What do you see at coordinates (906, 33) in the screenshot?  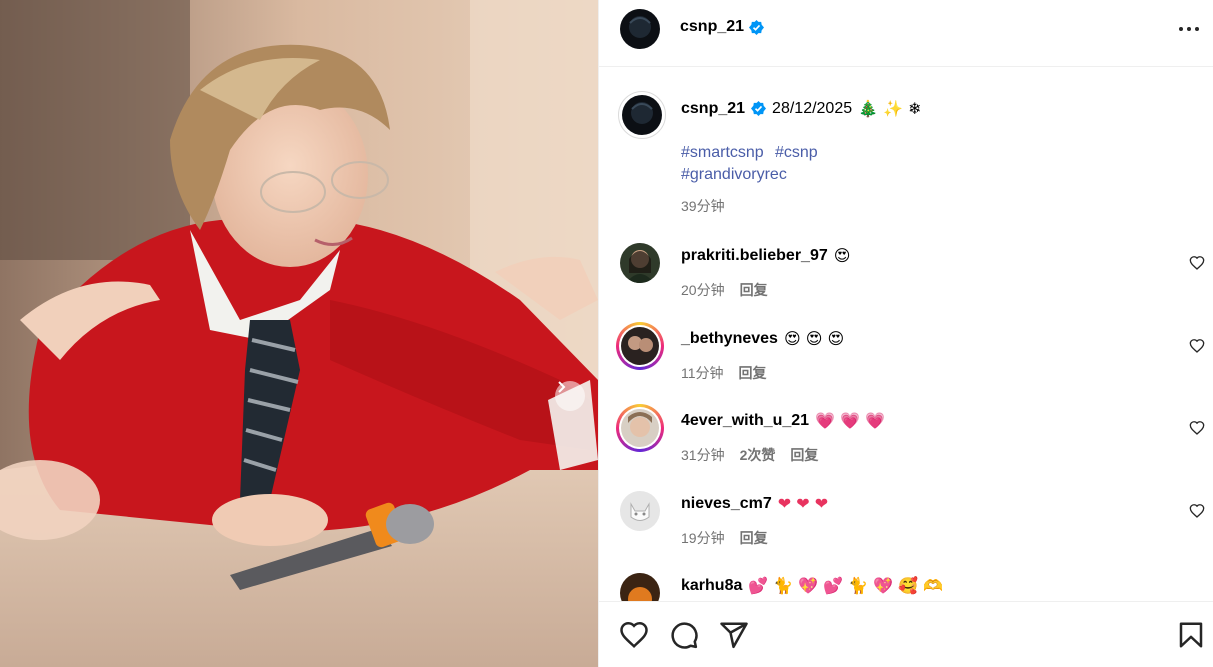 I see `post-header: csnp_21` at bounding box center [906, 33].